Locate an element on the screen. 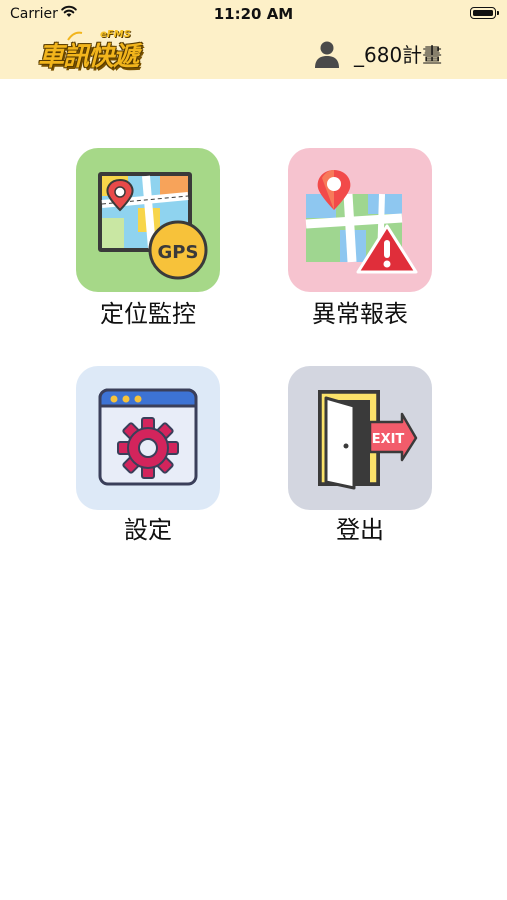  menu-item-label: 登出 is located at coordinates (360, 530).